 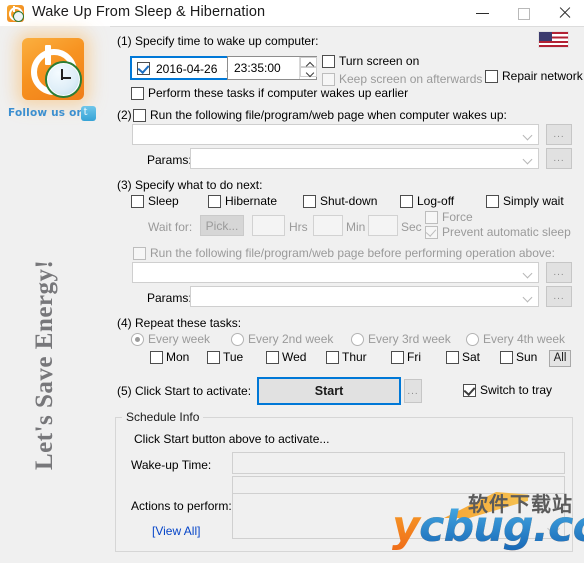 I want to click on minimize-button, so click(x=482, y=13).